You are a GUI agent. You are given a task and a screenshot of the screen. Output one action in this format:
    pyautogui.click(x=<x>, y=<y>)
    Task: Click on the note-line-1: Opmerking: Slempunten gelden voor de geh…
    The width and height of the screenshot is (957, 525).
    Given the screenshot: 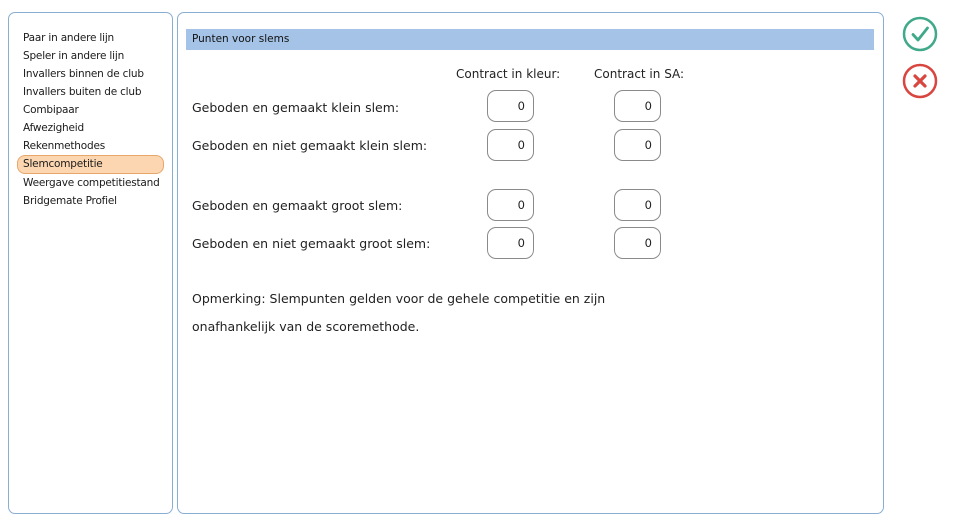 What is the action you would take?
    pyautogui.click(x=399, y=298)
    